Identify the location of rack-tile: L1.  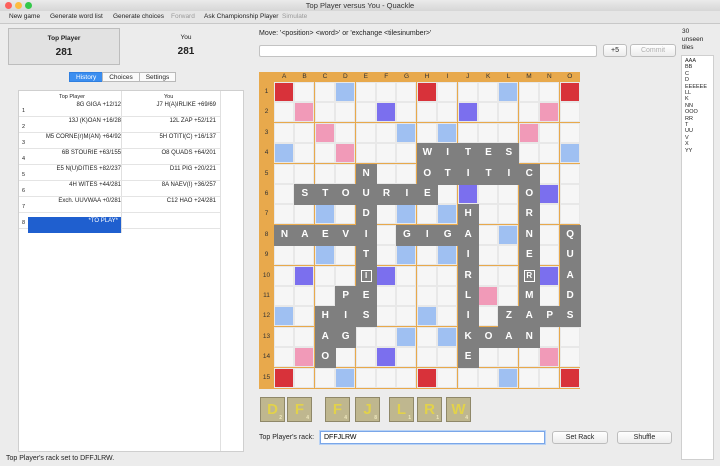
(401, 409).